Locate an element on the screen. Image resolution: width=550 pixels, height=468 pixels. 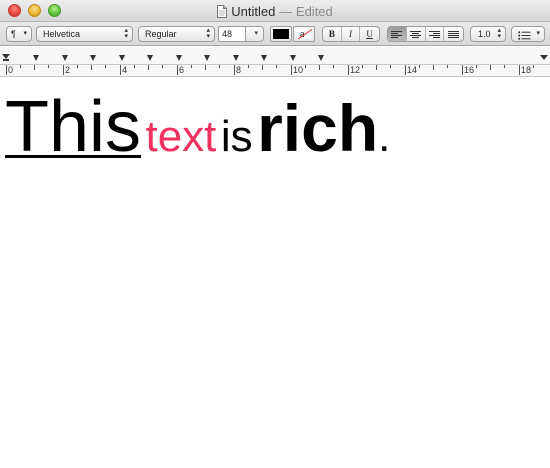
justify-icon is located at coordinates (454, 34).